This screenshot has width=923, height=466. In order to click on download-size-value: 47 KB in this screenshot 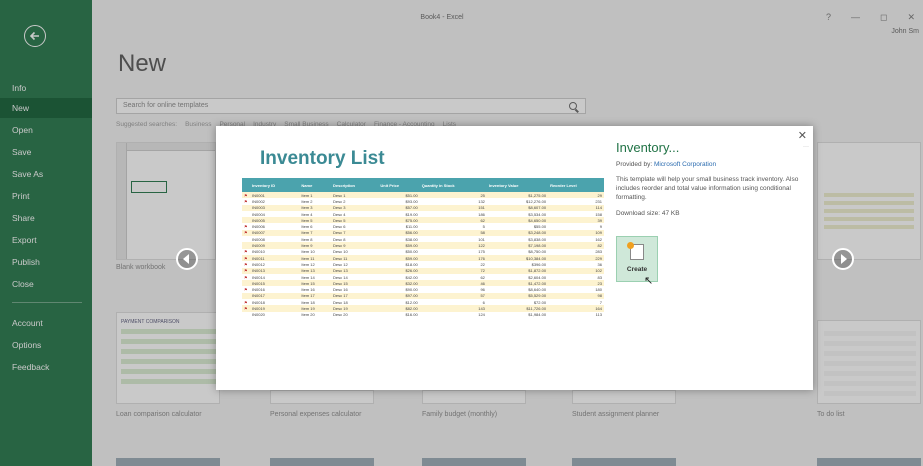, I will do `click(670, 214)`.